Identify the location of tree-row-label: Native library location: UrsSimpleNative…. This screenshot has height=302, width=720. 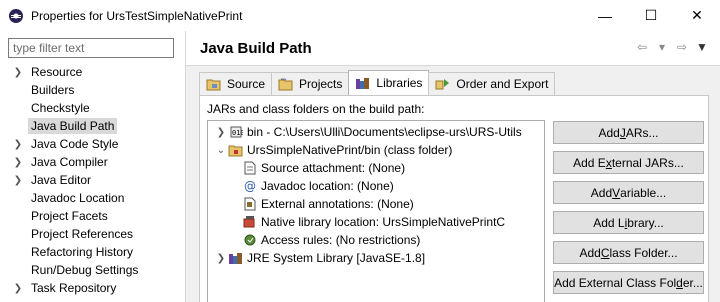
(383, 222).